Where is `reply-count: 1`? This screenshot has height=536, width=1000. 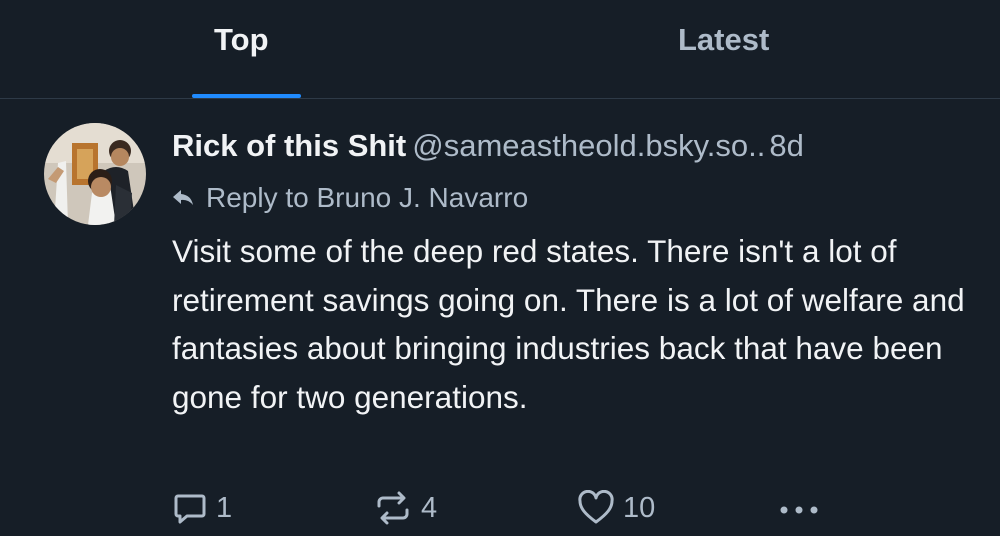 reply-count: 1 is located at coordinates (224, 507).